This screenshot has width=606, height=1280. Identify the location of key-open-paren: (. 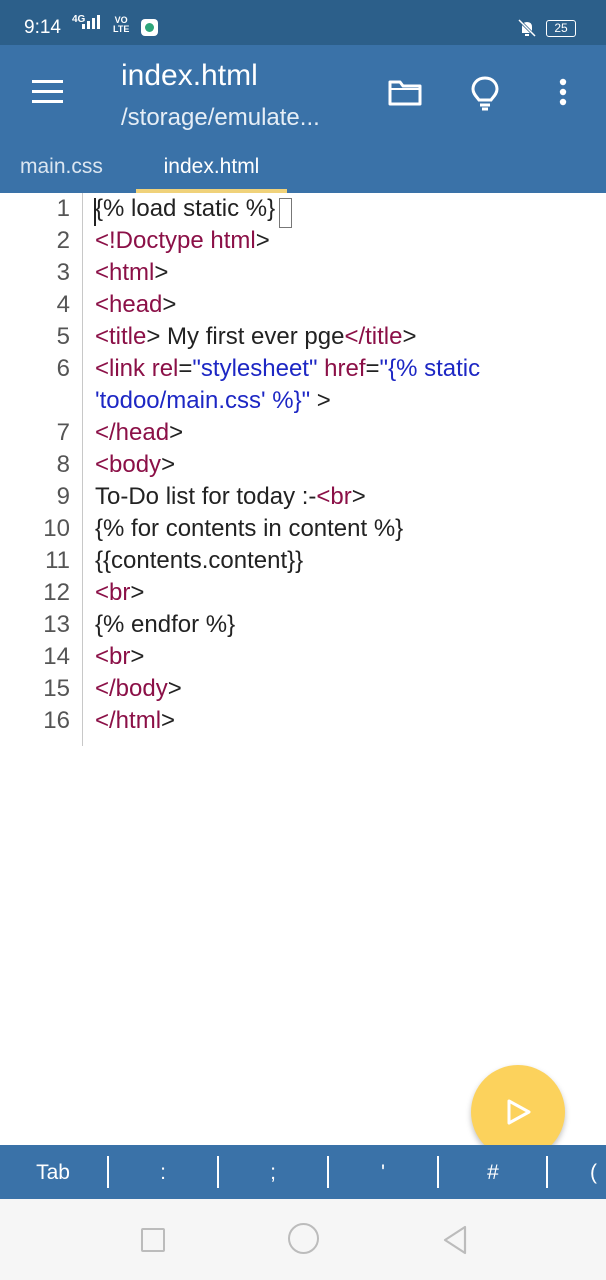
(598, 1172).